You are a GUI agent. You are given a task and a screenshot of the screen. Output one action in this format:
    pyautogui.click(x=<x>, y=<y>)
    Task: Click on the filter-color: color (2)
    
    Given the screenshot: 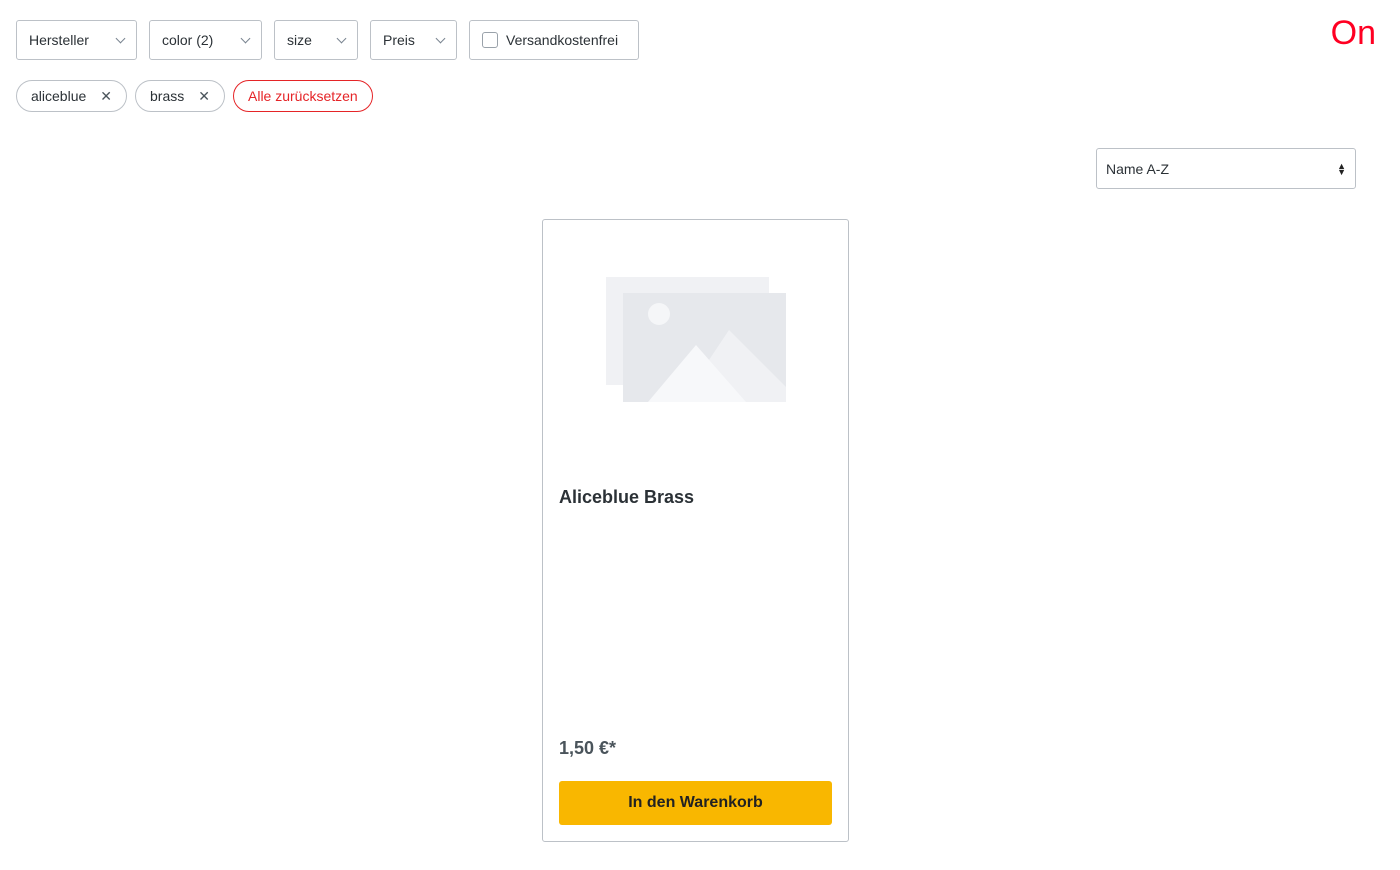 What is the action you would take?
    pyautogui.click(x=205, y=40)
    